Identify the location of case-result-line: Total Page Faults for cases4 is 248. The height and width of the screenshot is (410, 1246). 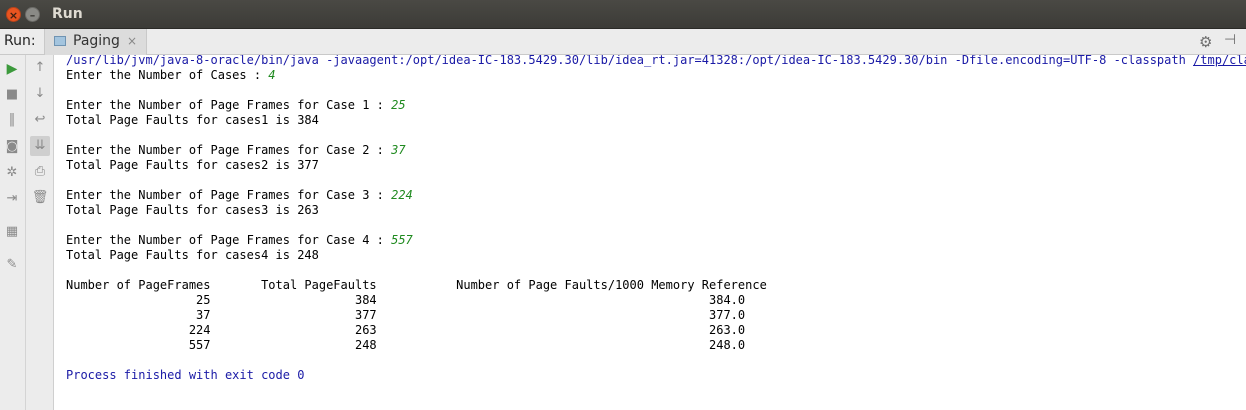
(192, 255).